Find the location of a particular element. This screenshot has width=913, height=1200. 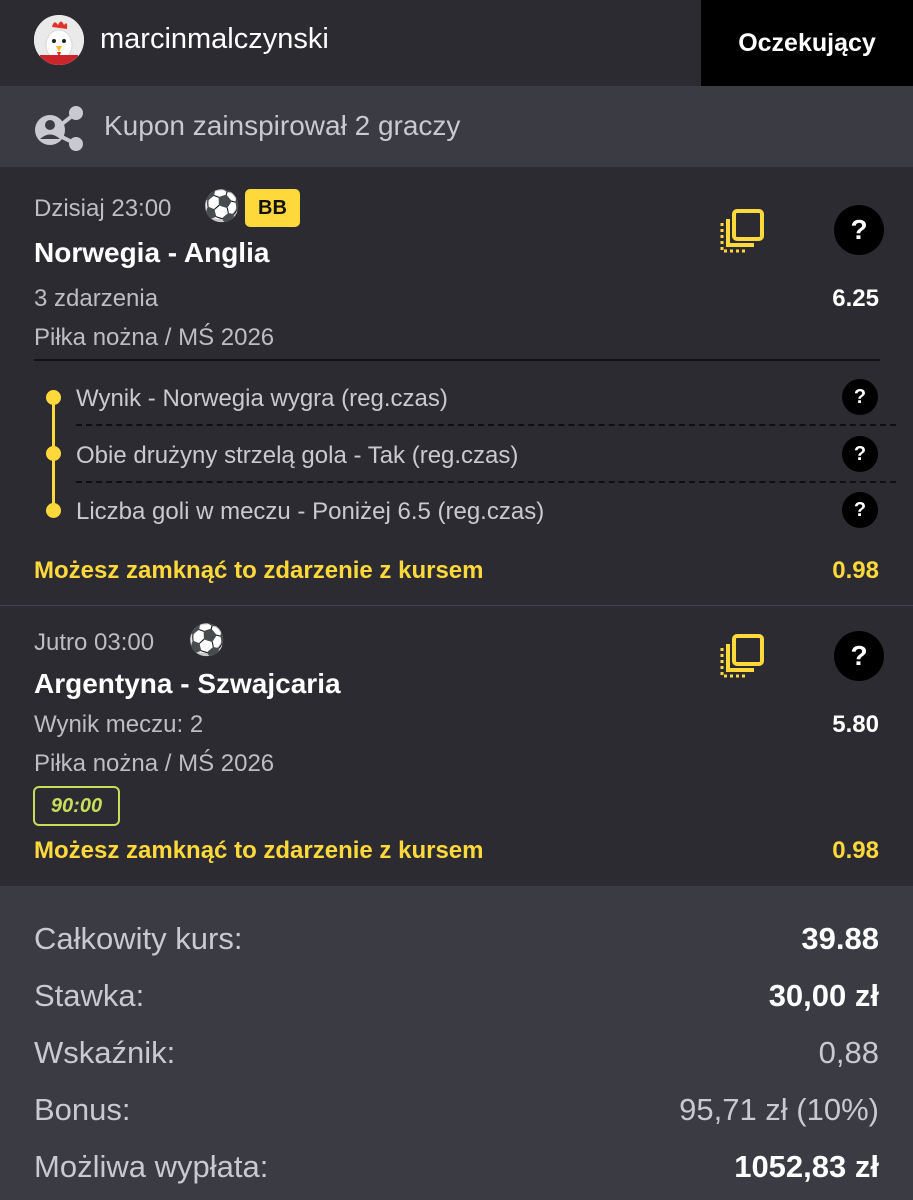

event-teams: Norwegia - Anglia is located at coordinates (151, 253).